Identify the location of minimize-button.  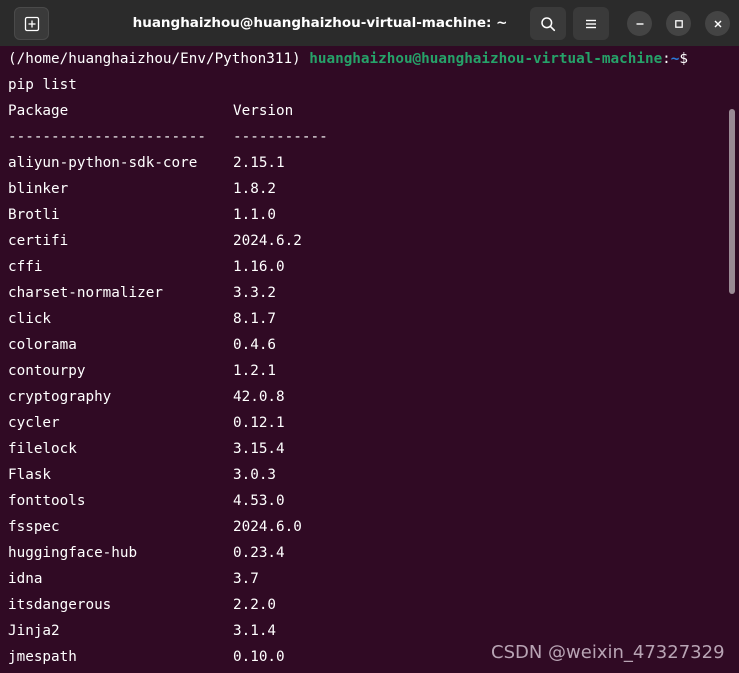
(639, 23).